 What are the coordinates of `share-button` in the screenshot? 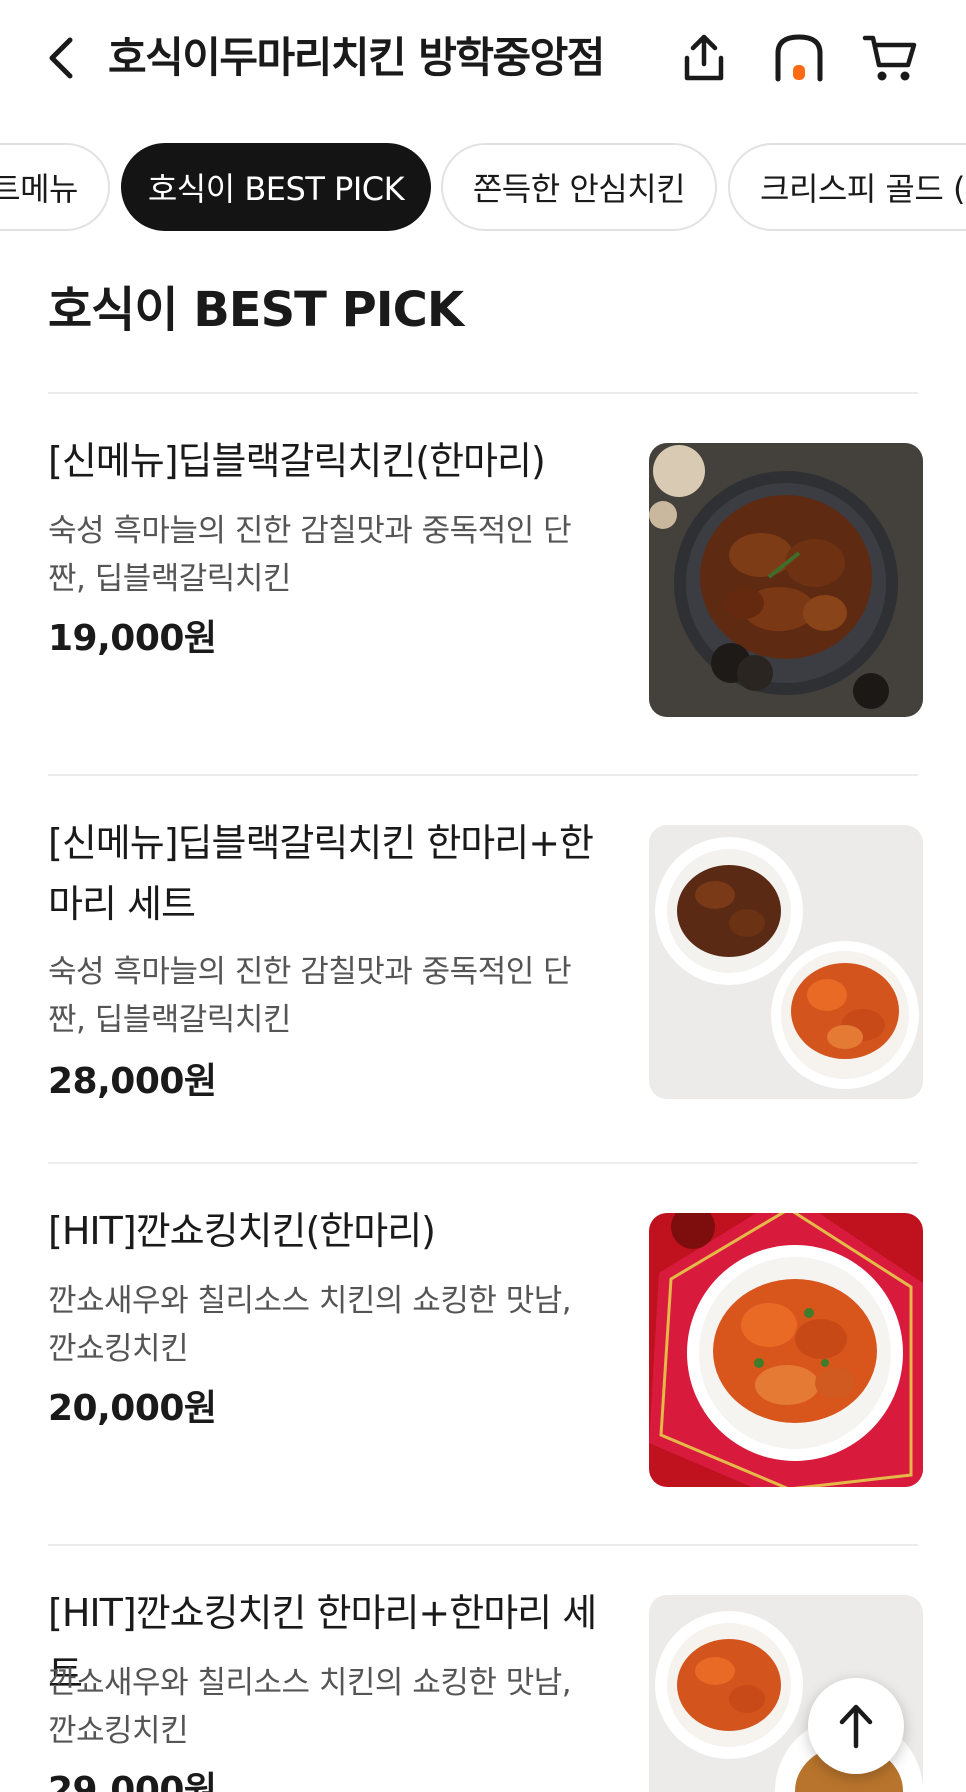 It's located at (704, 58).